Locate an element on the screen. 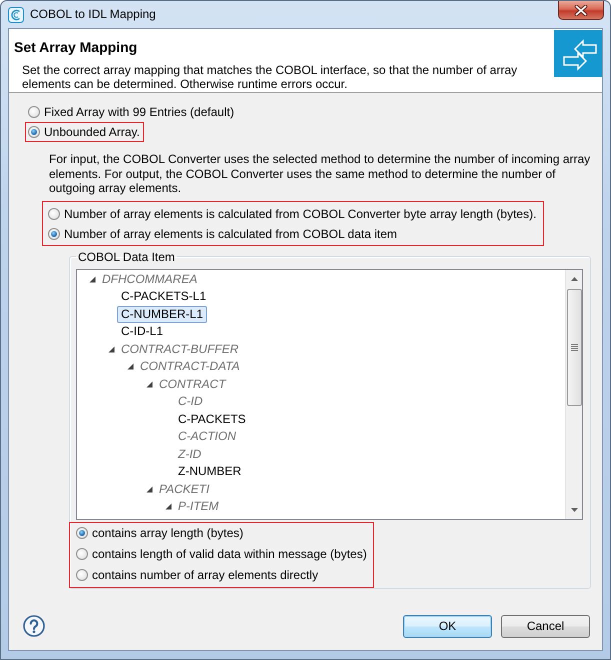 This screenshot has width=611, height=660. window-title: COBOL to IDL Mapping is located at coordinates (93, 14).